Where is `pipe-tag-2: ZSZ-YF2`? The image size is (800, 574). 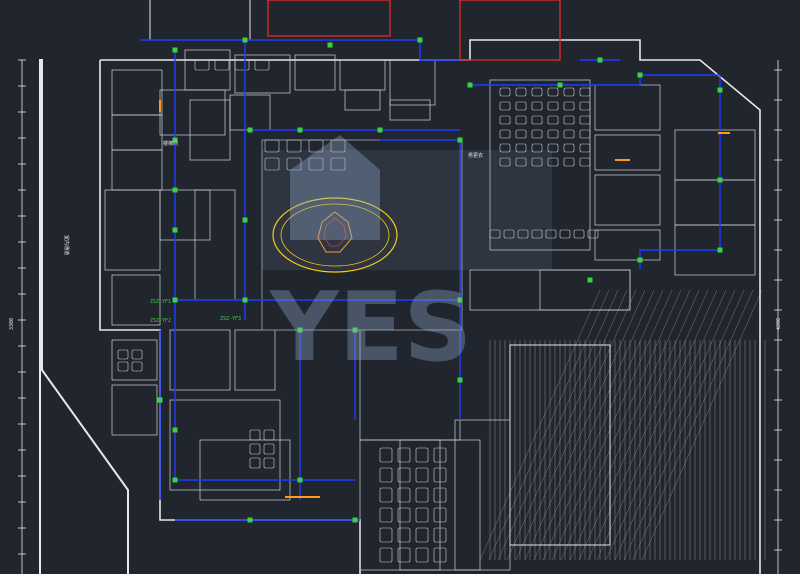 pipe-tag-2: ZSZ-YF2 is located at coordinates (160, 321).